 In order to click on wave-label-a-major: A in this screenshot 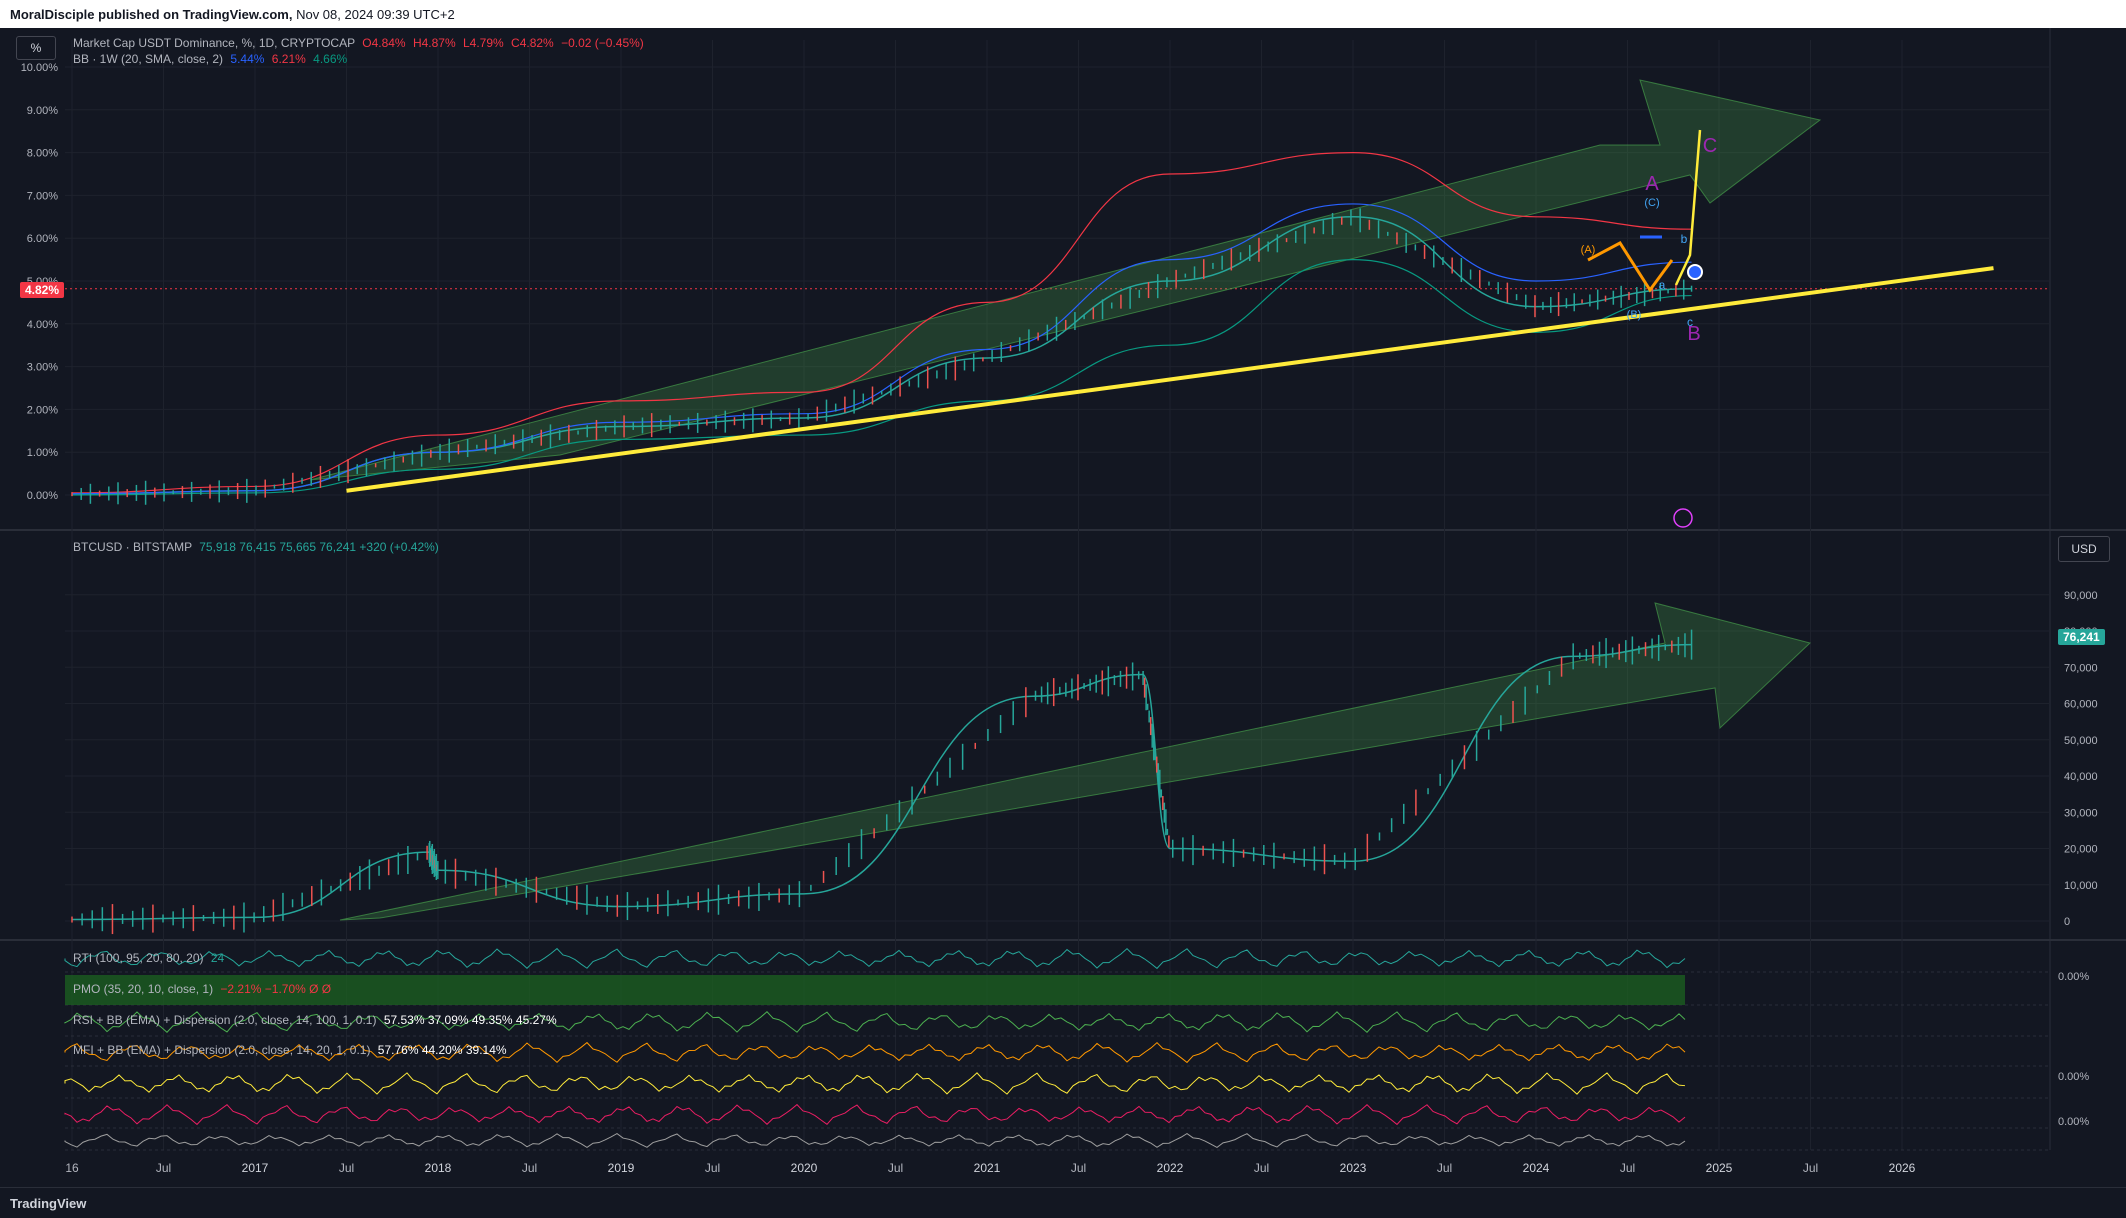, I will do `click(1652, 184)`.